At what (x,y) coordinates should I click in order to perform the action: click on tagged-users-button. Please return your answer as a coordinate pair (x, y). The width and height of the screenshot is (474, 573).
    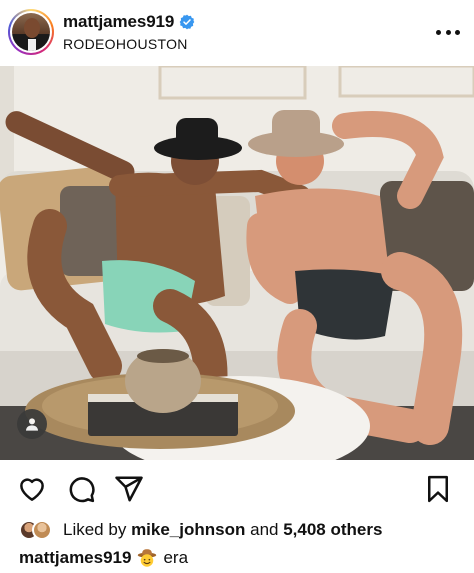
    Looking at the image, I should click on (32, 424).